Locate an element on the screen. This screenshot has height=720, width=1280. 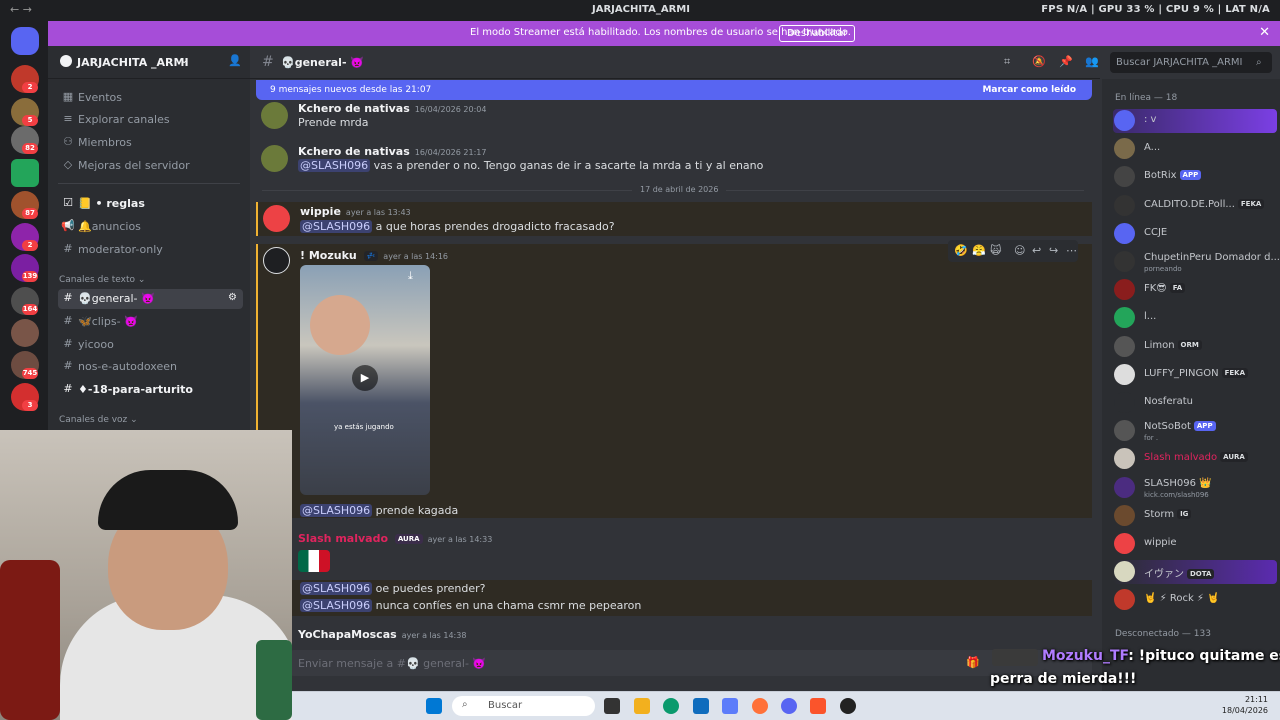
video-attachment: ▶ ⤓ ya estás jugando is located at coordinates (365, 380).